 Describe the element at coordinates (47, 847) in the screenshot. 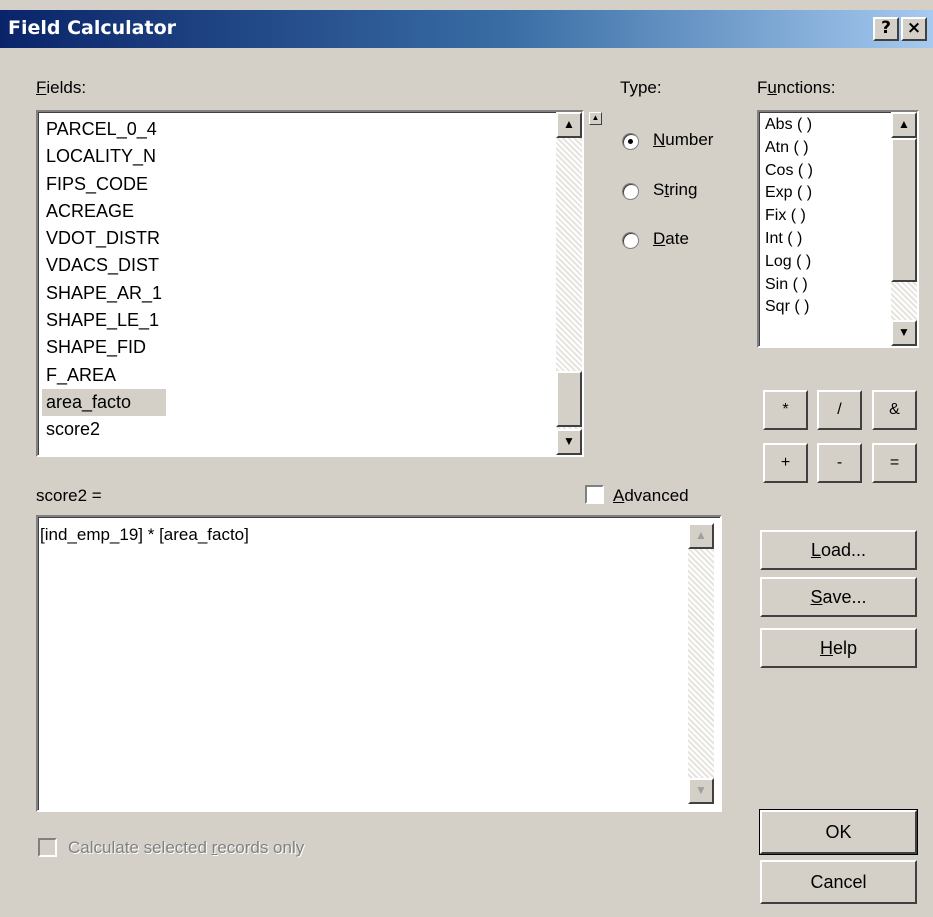

I see `calculate-selected-checkbox` at that location.